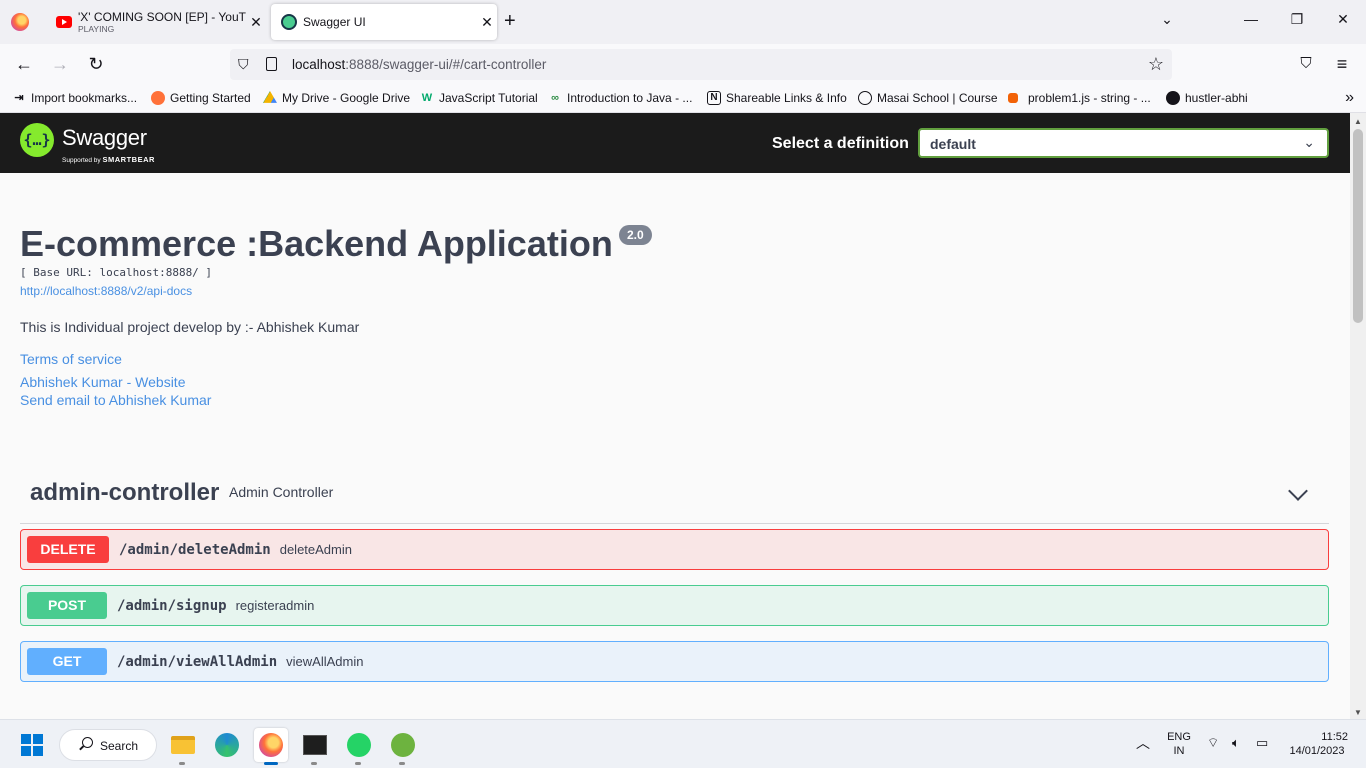  Describe the element at coordinates (124, 493) in the screenshot. I see `tag-name: admin-controller` at that location.